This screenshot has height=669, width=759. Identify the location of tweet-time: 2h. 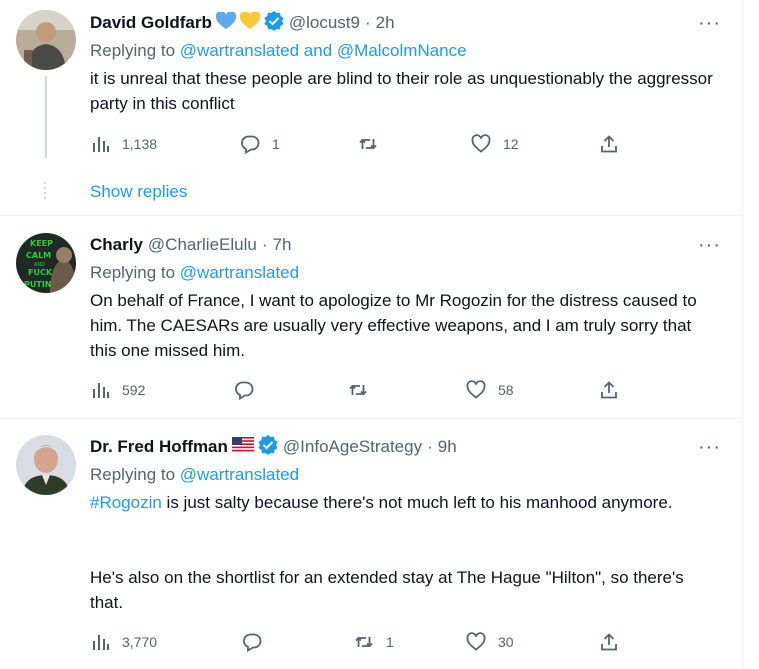
(385, 23).